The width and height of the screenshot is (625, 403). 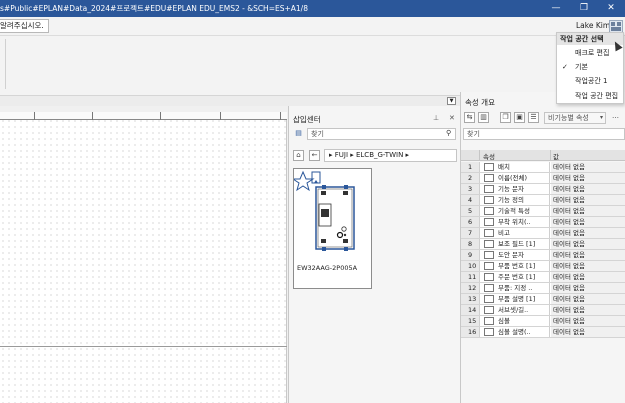 What do you see at coordinates (489, 156) in the screenshot?
I see `header-property: 속성` at bounding box center [489, 156].